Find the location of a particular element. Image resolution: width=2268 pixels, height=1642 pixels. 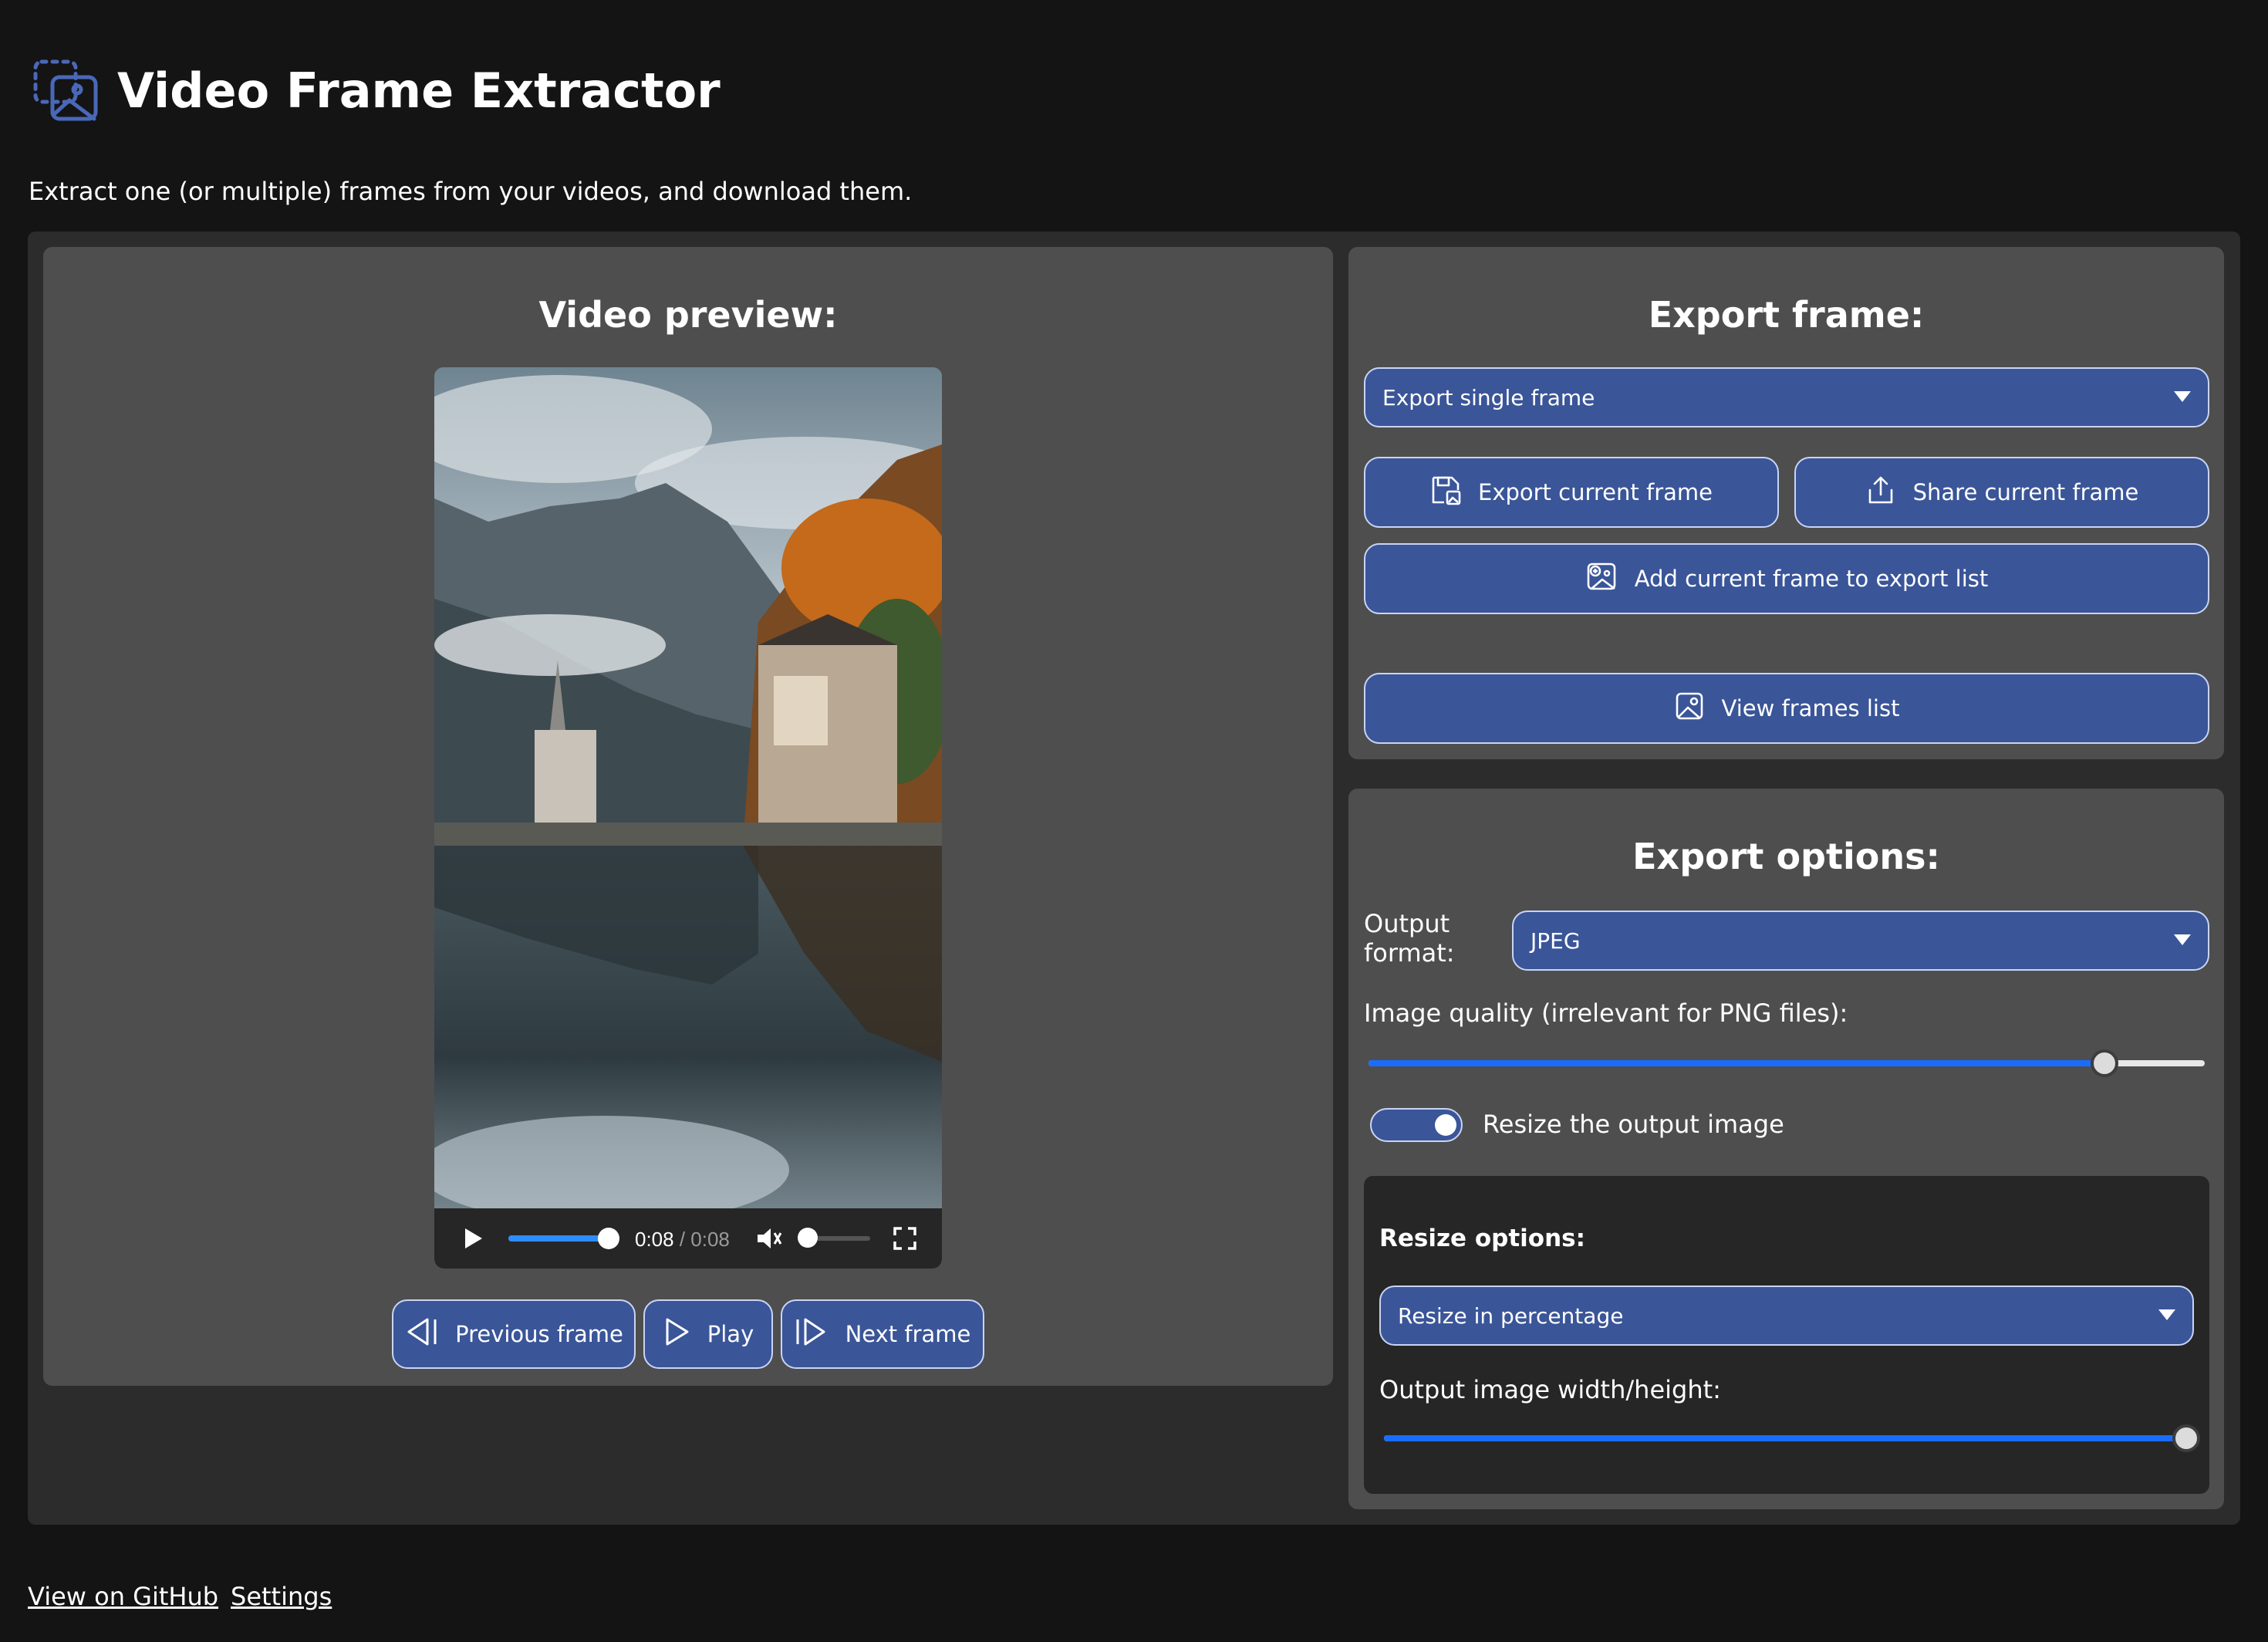

output-size-thumb is located at coordinates (2186, 1438).